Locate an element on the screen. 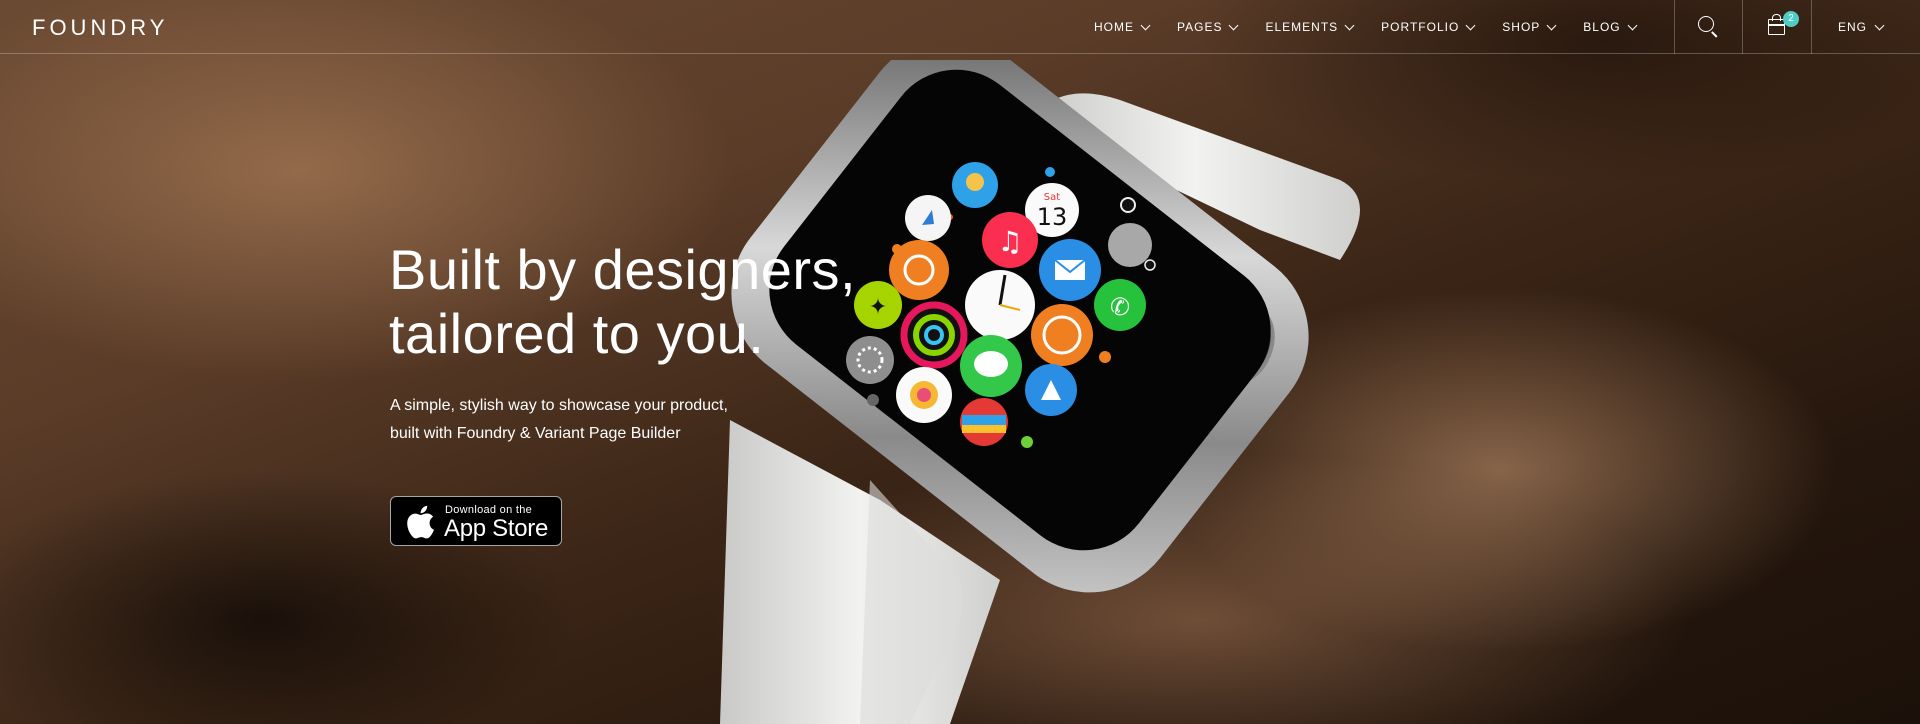  headline-line-2: tailored to you. is located at coordinates (577, 333).